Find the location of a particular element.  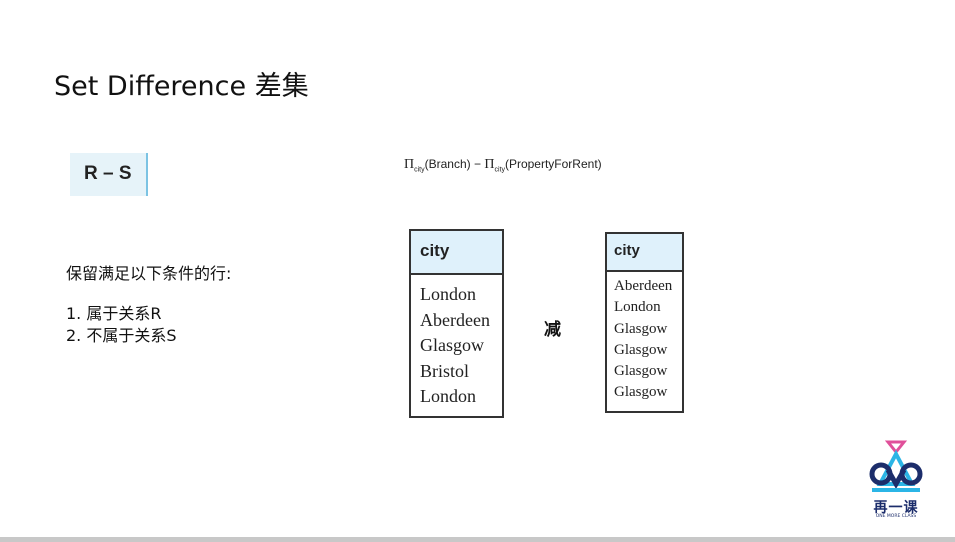

logo-subtext: ONE MORE CLASS is located at coordinates (896, 516).